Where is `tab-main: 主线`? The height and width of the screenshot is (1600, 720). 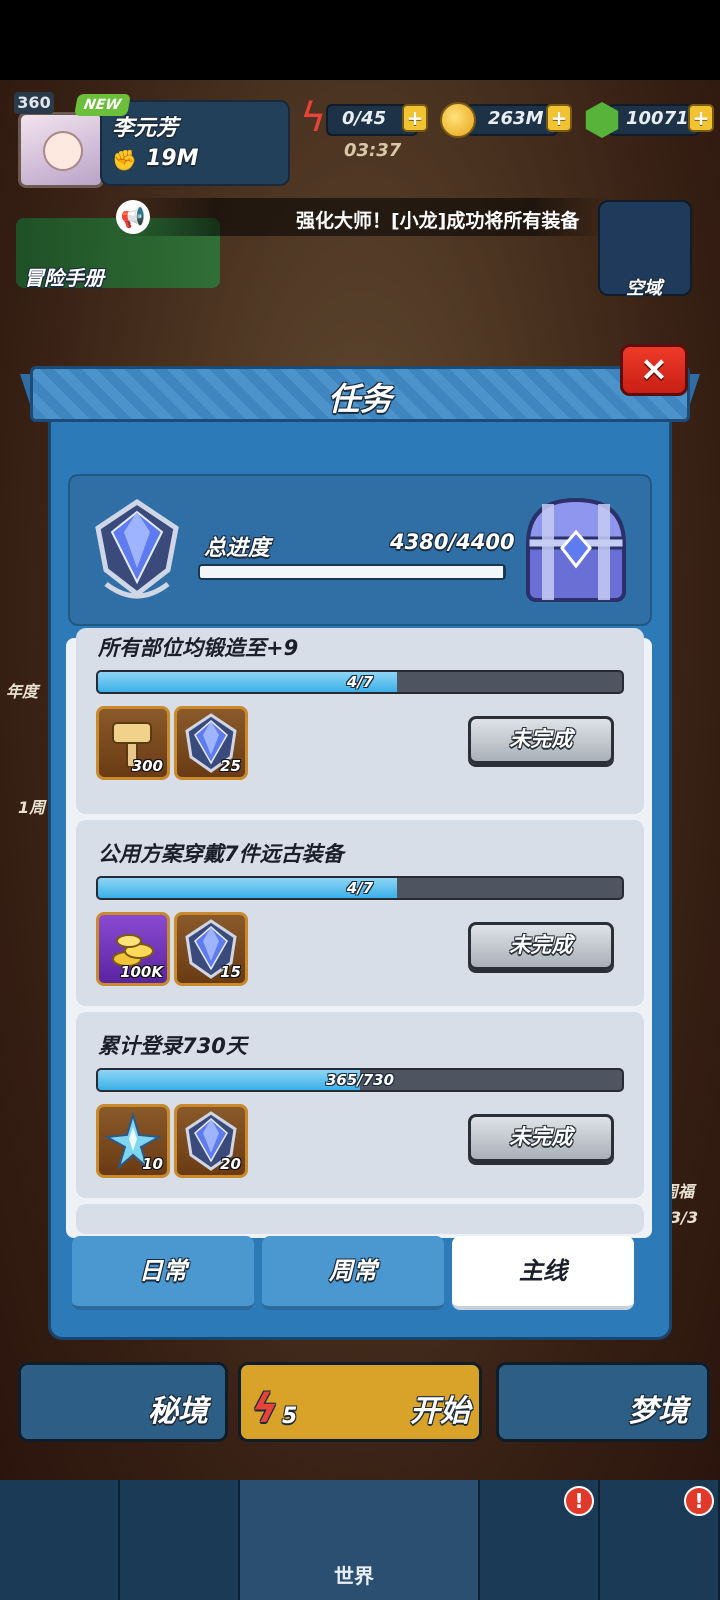
tab-main: 主线 is located at coordinates (543, 1273).